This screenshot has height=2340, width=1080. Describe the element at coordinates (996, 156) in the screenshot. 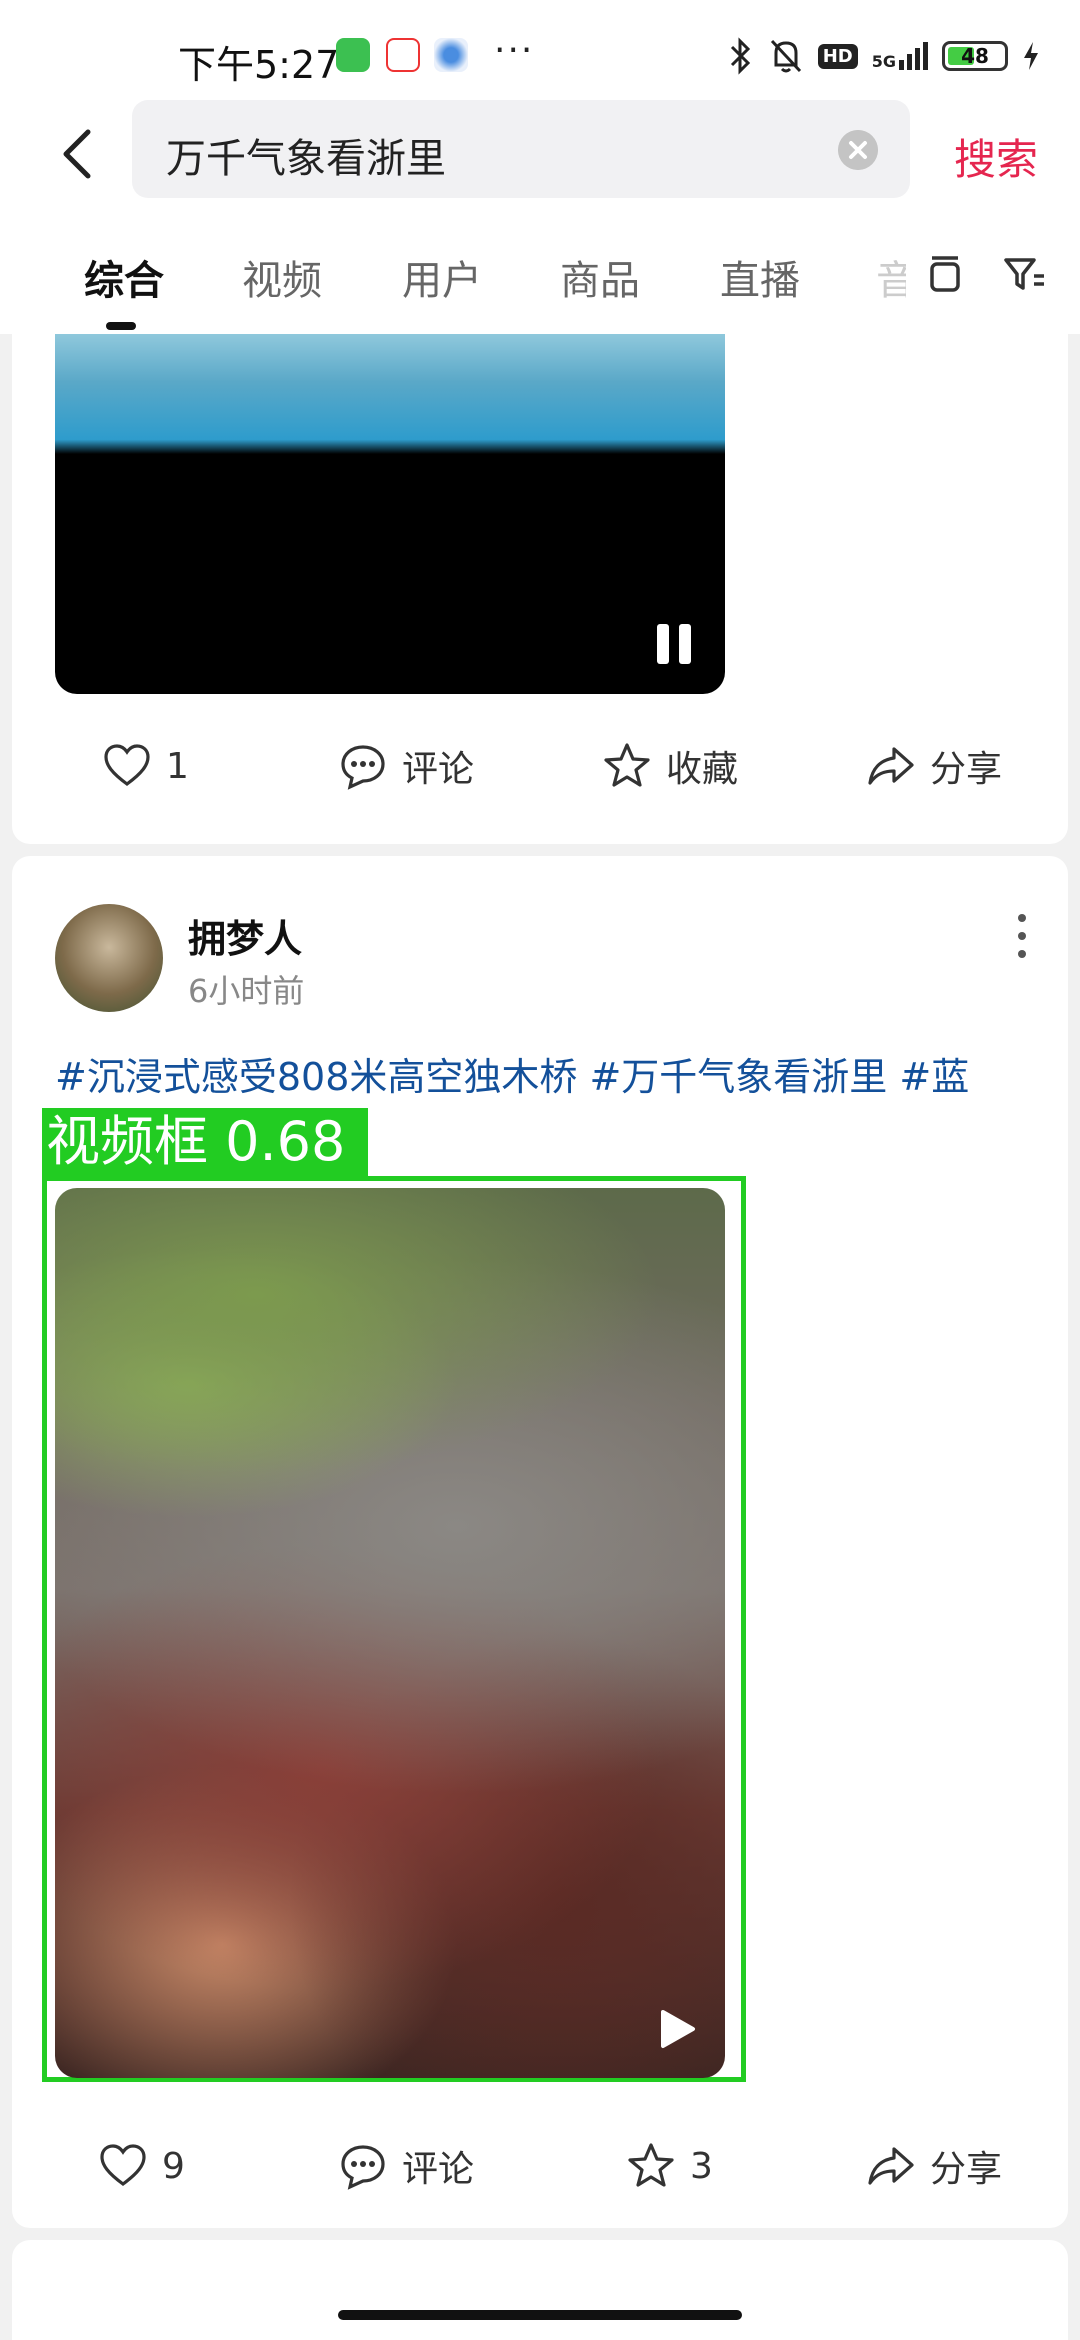

I see `search-button: 搜索` at that location.